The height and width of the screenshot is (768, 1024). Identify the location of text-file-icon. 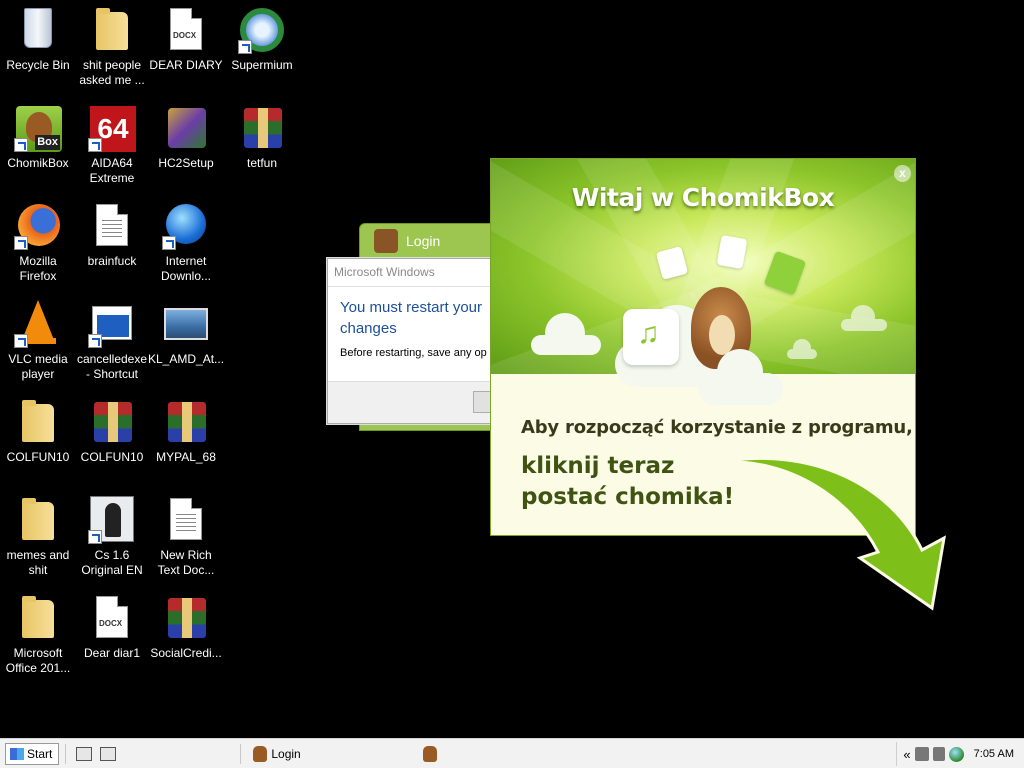
(112, 226).